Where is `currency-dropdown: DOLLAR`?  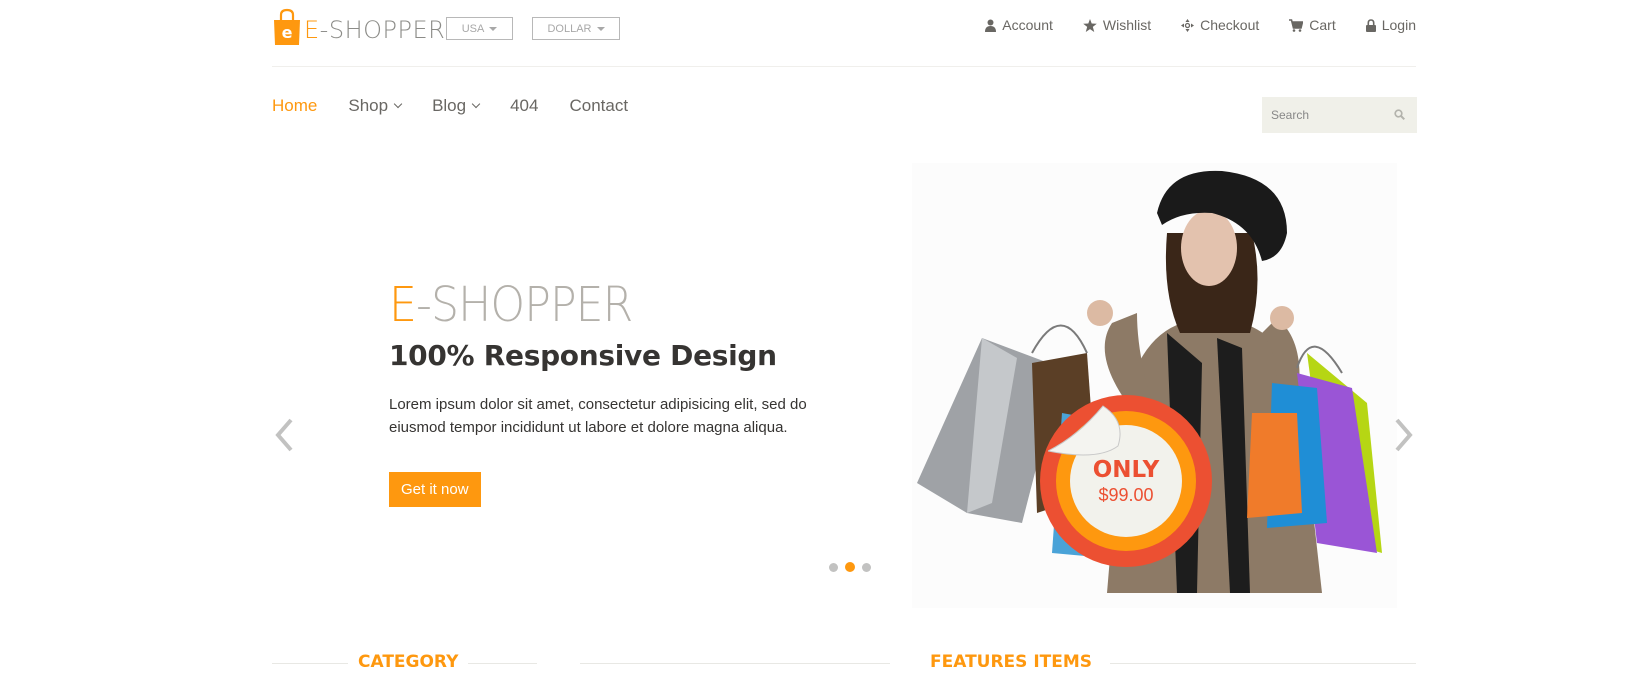
currency-dropdown: DOLLAR is located at coordinates (576, 28).